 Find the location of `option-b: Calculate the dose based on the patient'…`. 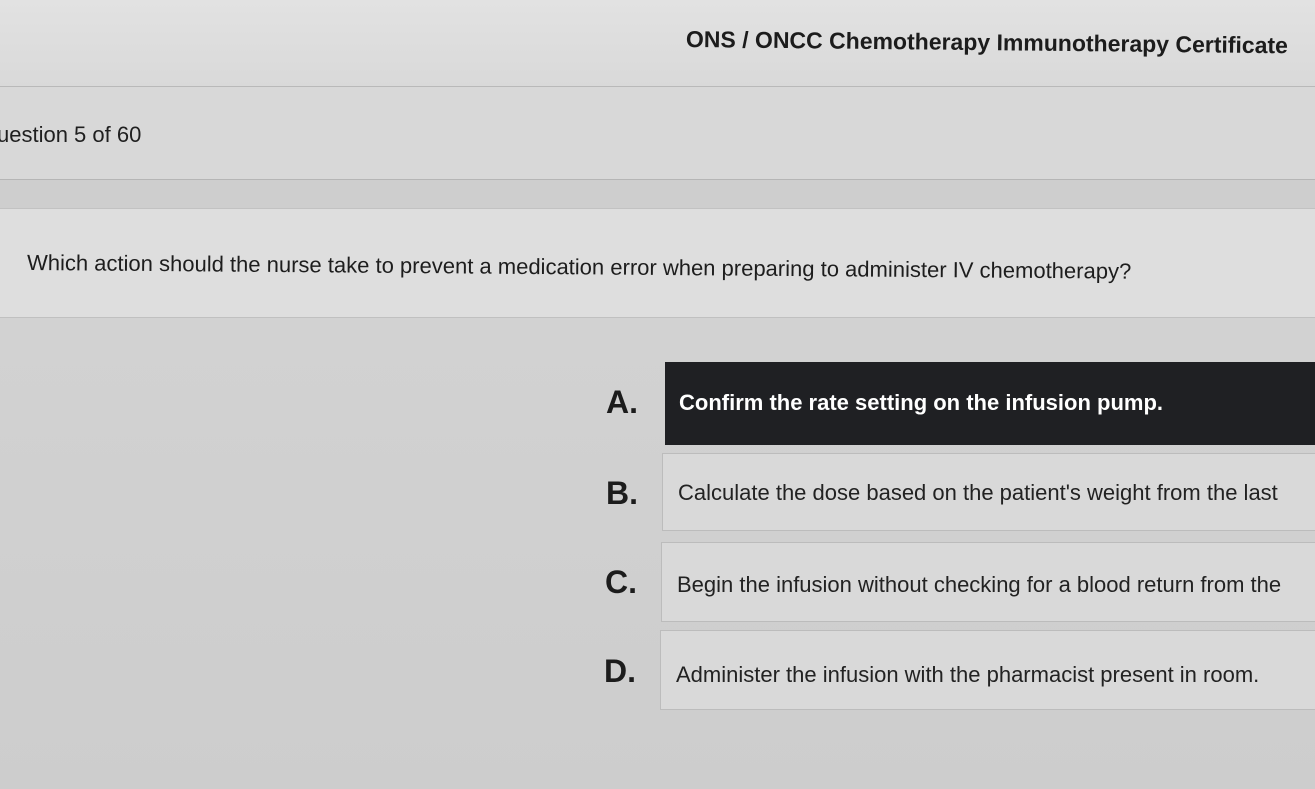

option-b: Calculate the dose based on the patient'… is located at coordinates (988, 492).